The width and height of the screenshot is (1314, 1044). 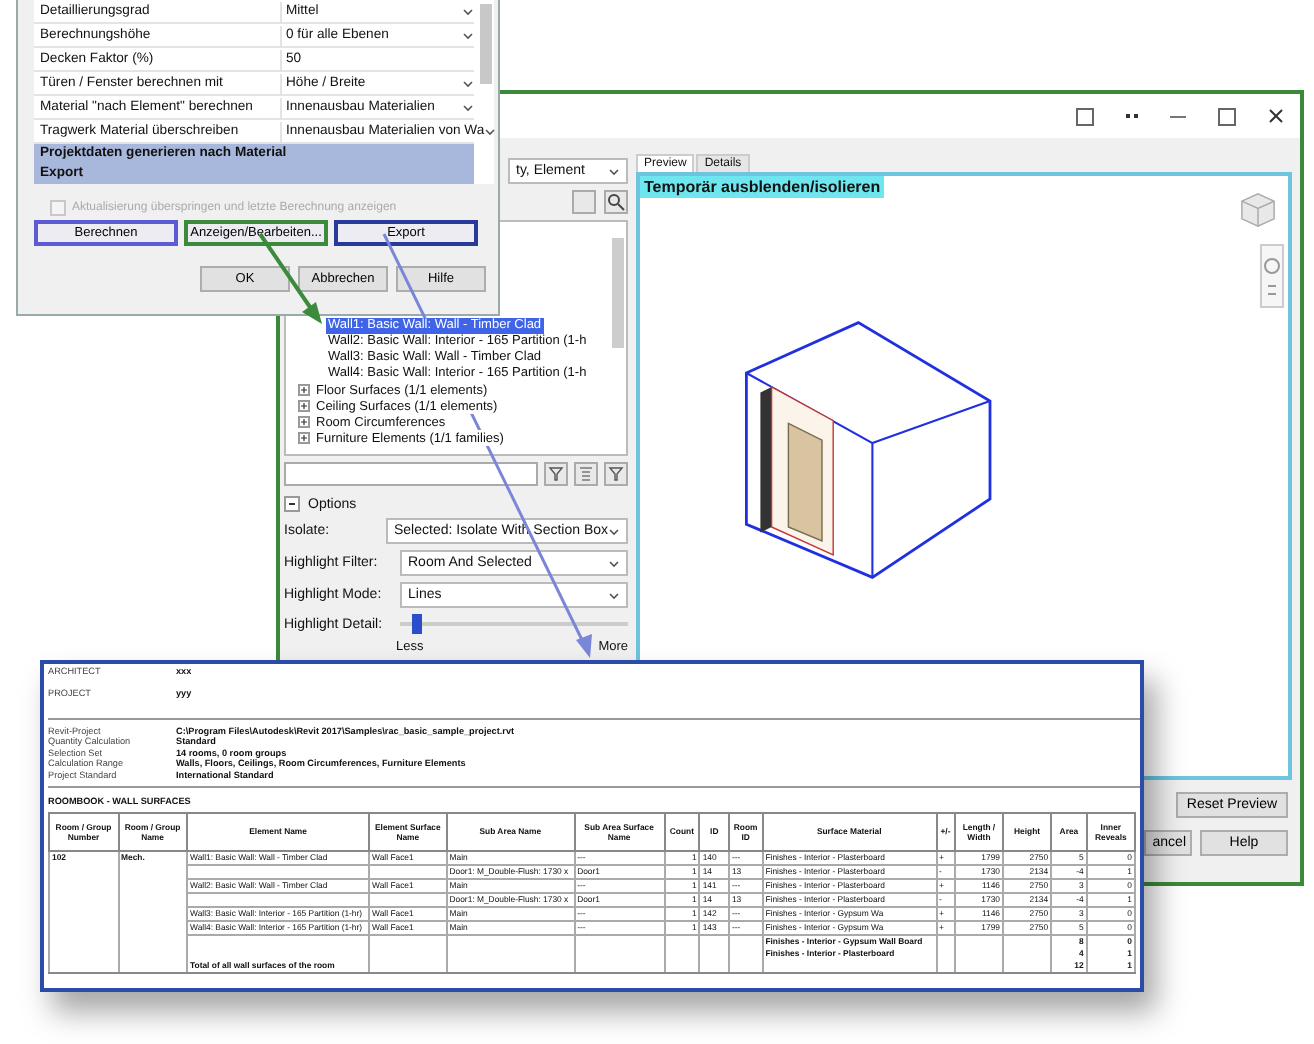 What do you see at coordinates (411, 474) in the screenshot?
I see `search-field` at bounding box center [411, 474].